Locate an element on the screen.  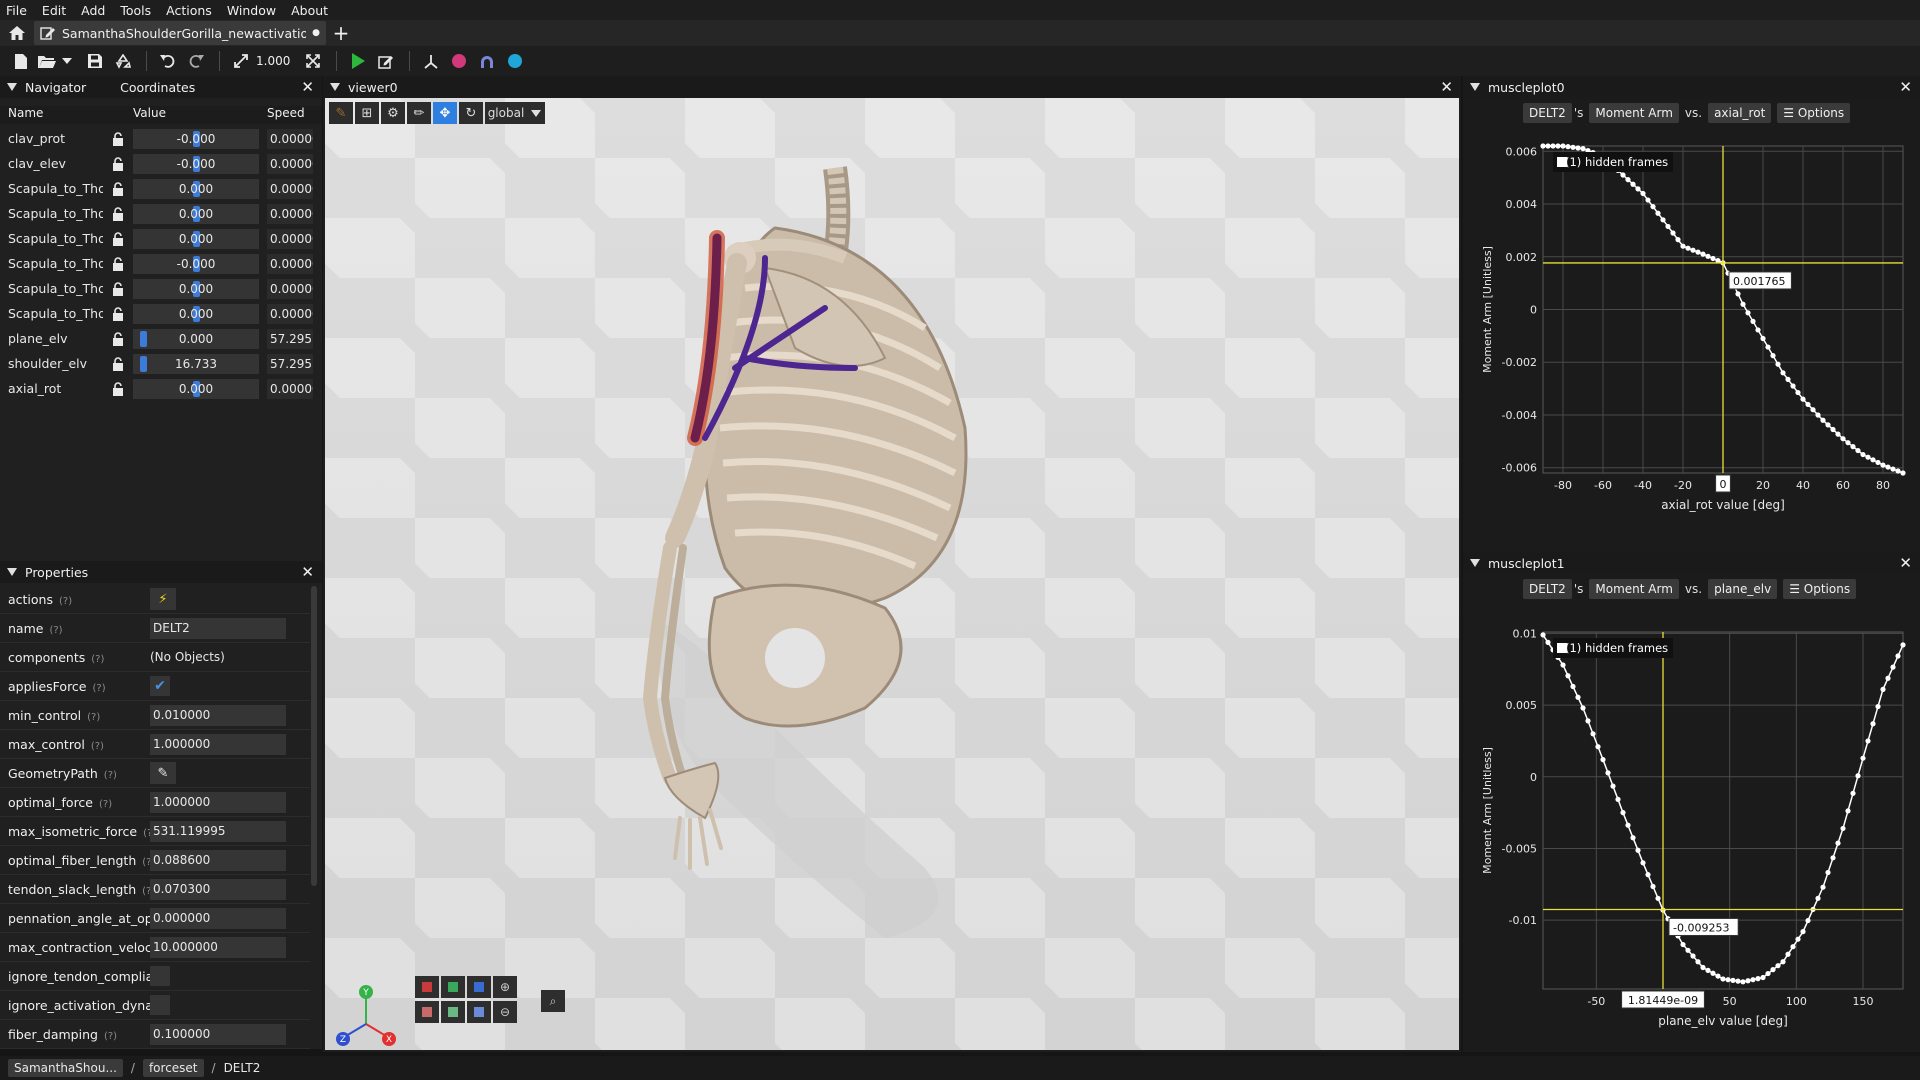
property-checkbox: ✔ is located at coordinates (160, 686).